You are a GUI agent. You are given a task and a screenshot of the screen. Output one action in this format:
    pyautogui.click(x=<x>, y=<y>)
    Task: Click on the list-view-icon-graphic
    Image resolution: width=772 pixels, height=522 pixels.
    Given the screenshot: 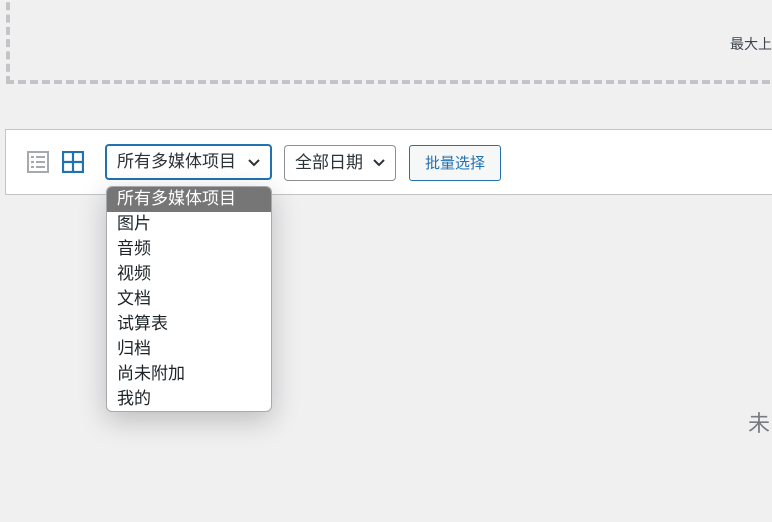 What is the action you would take?
    pyautogui.click(x=38, y=162)
    